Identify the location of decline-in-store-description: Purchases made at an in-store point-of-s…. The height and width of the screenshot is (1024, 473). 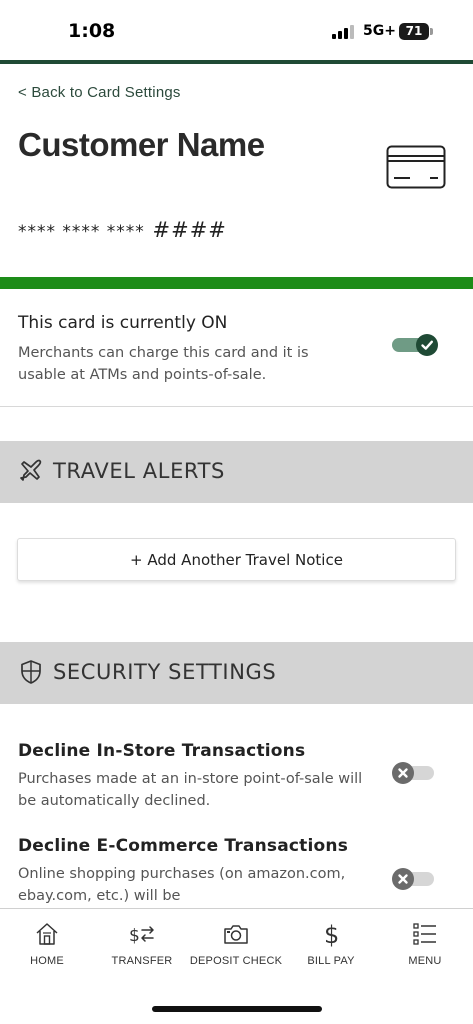
(190, 790).